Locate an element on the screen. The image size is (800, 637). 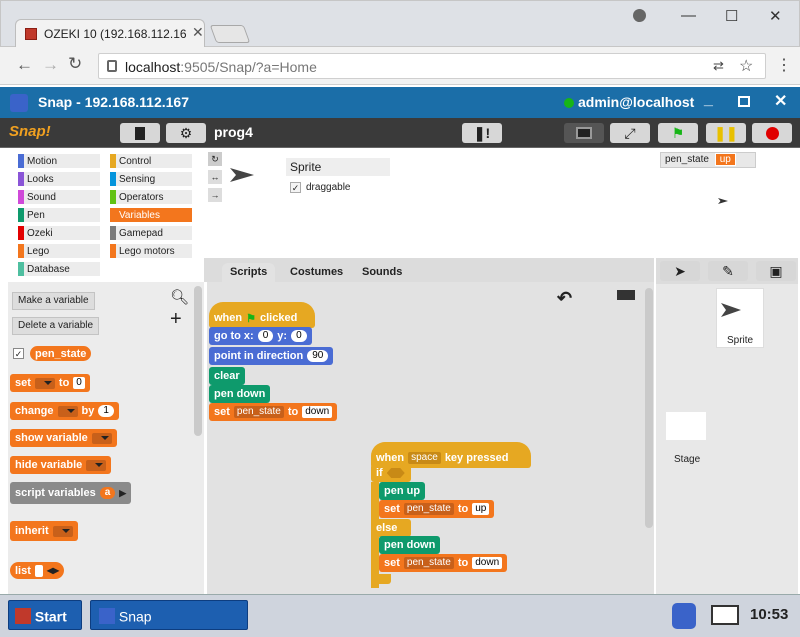
turbo-mode-button: ❚! is located at coordinates (482, 133).